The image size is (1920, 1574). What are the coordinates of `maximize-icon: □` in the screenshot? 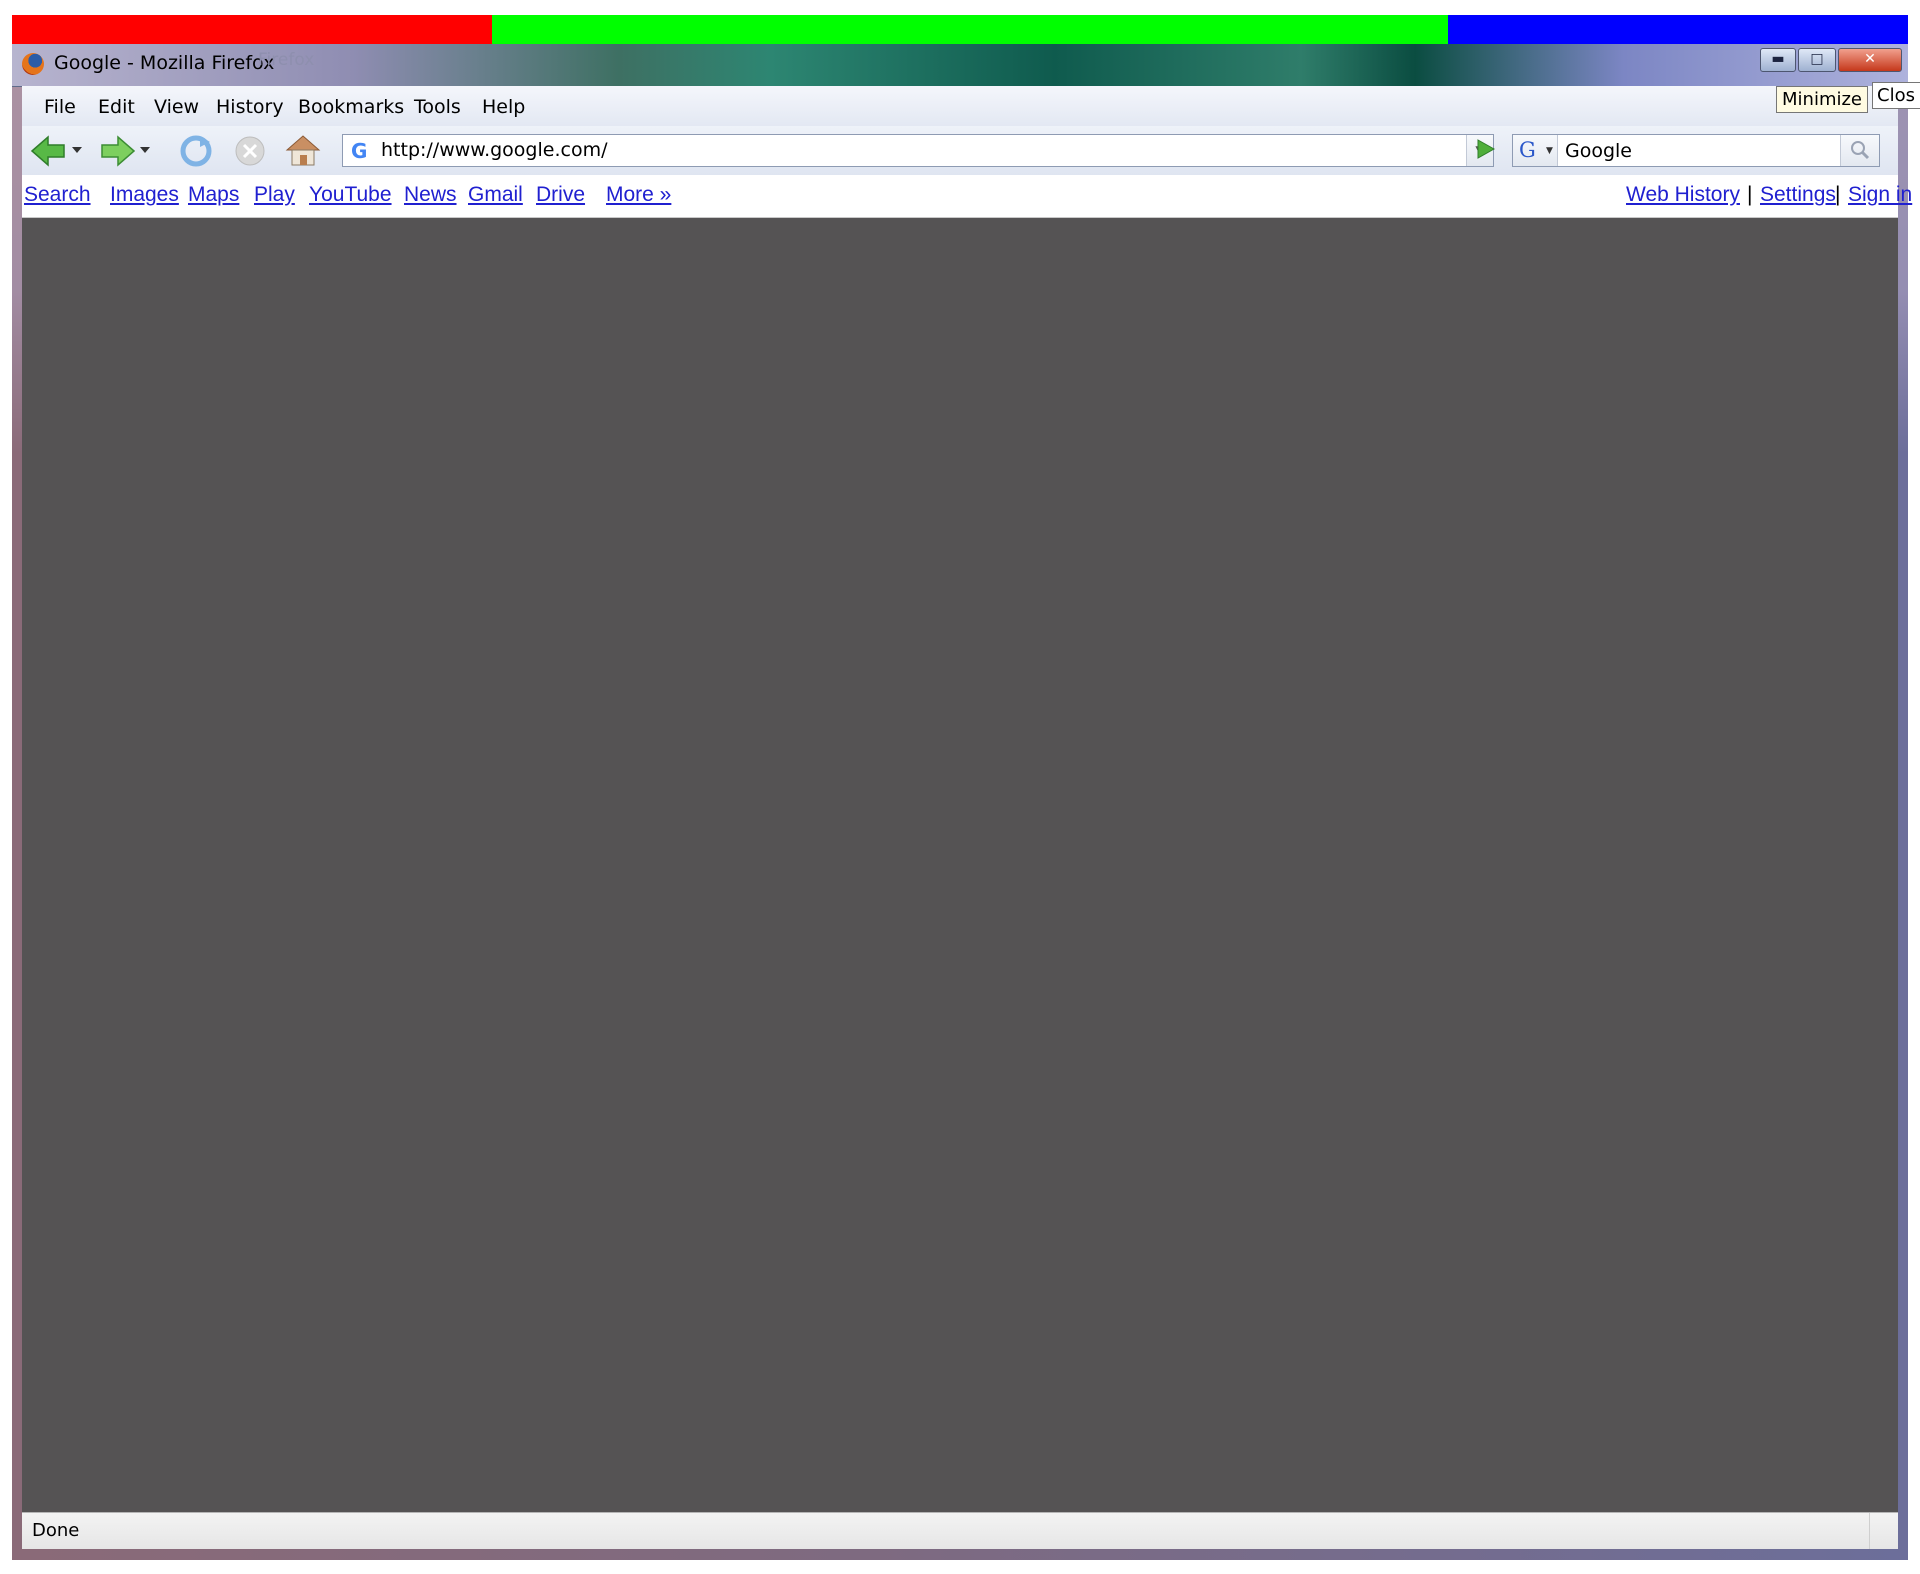 It's located at (1817, 59).